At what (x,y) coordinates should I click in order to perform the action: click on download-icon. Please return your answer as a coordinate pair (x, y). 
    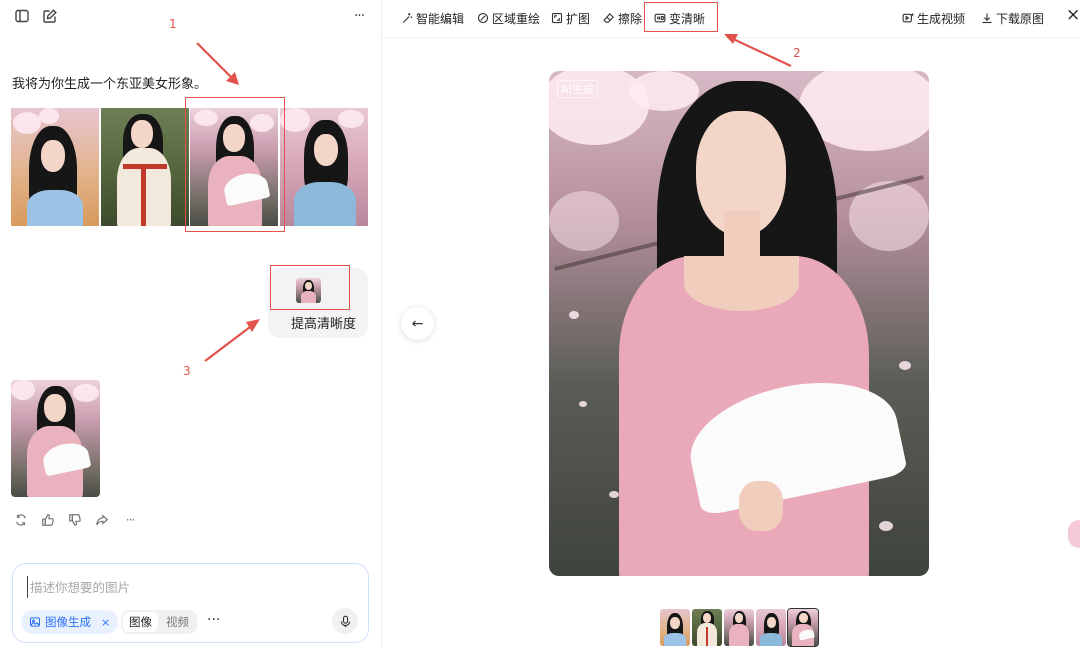
    Looking at the image, I should click on (987, 18).